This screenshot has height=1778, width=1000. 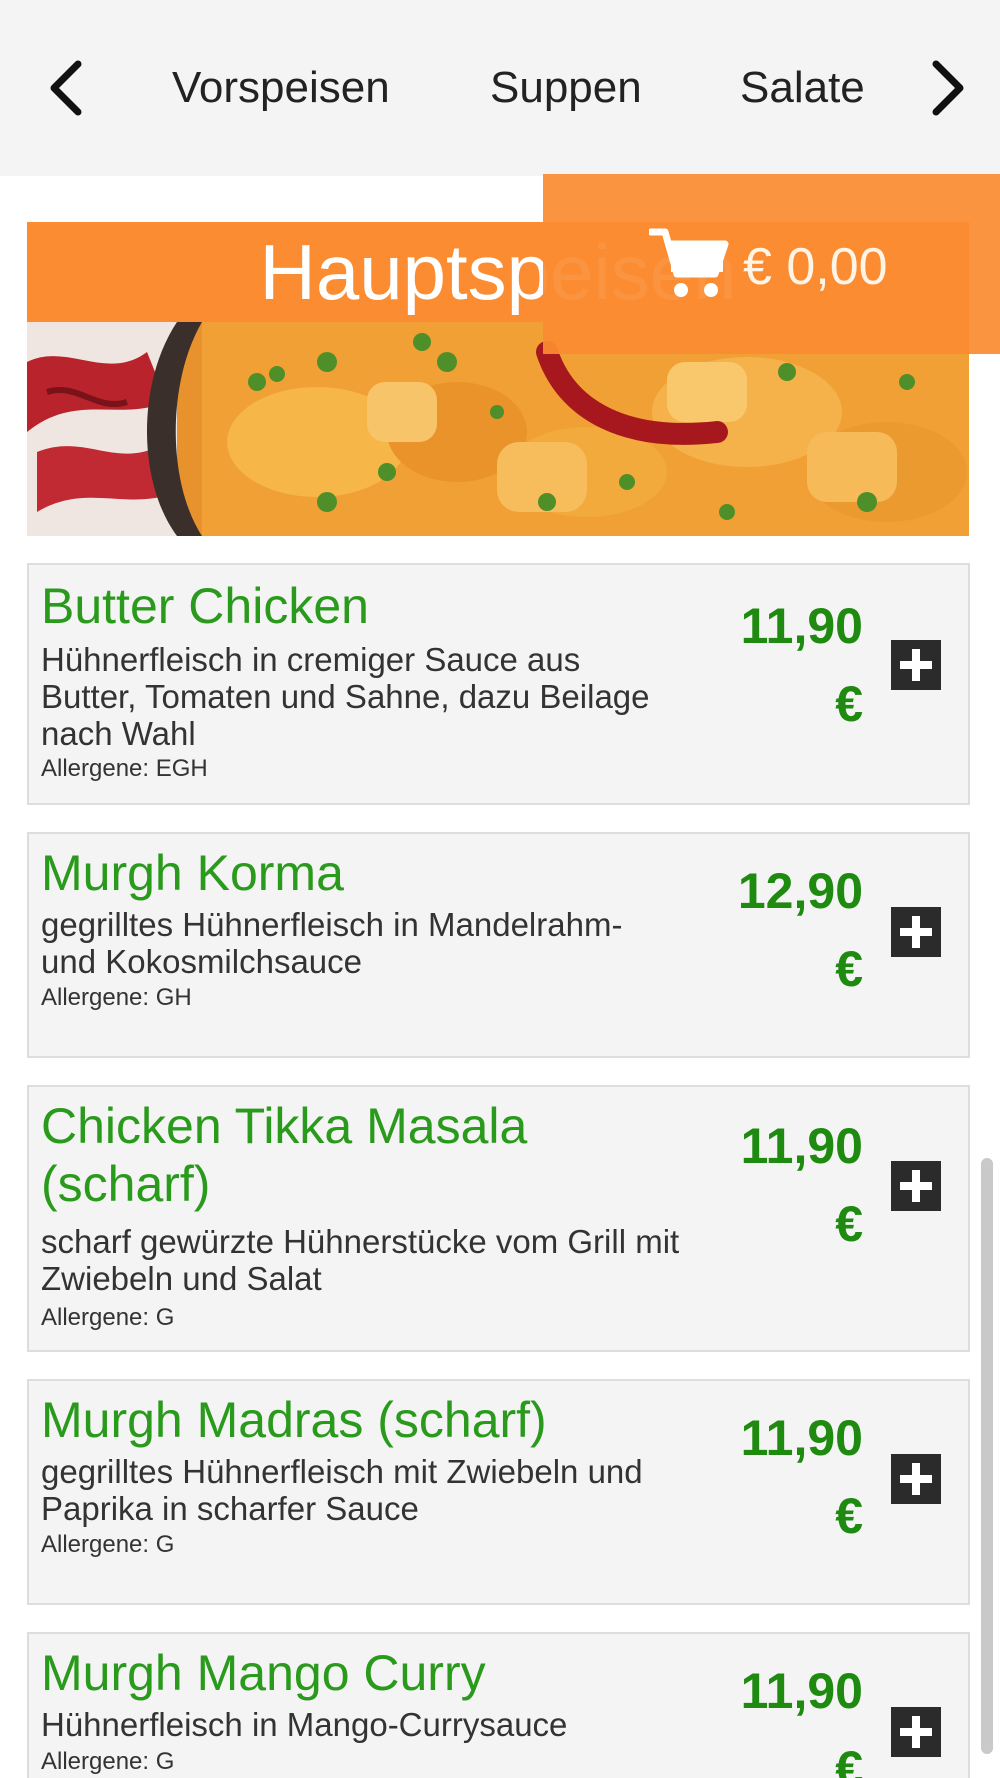 I want to click on item-allergens: Allergene: GH, so click(x=116, y=997).